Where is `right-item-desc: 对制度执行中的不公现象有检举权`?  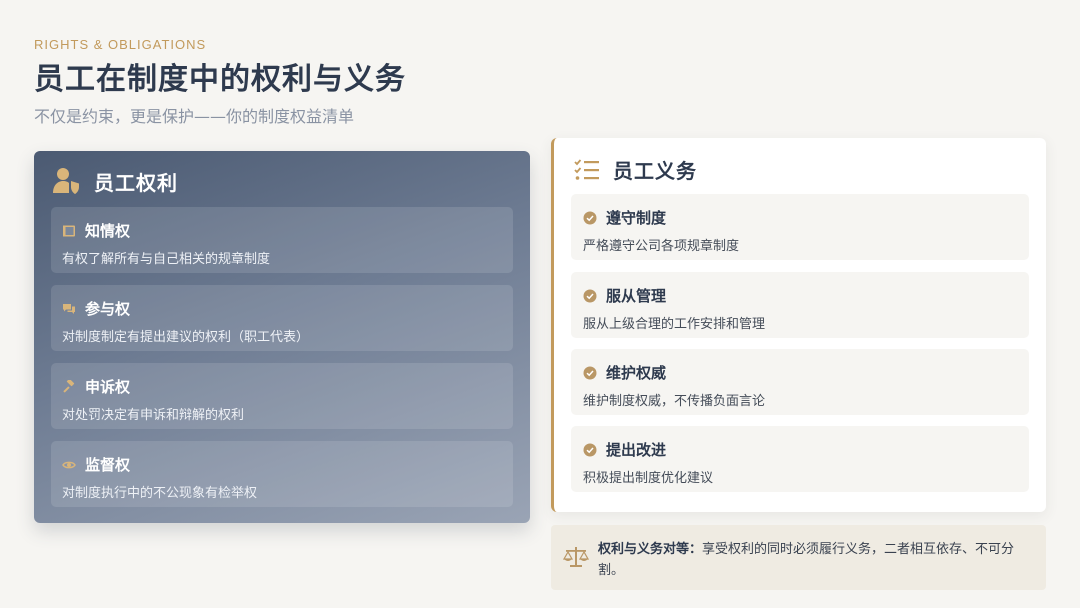
right-item-desc: 对制度执行中的不公现象有检举权 is located at coordinates (160, 493).